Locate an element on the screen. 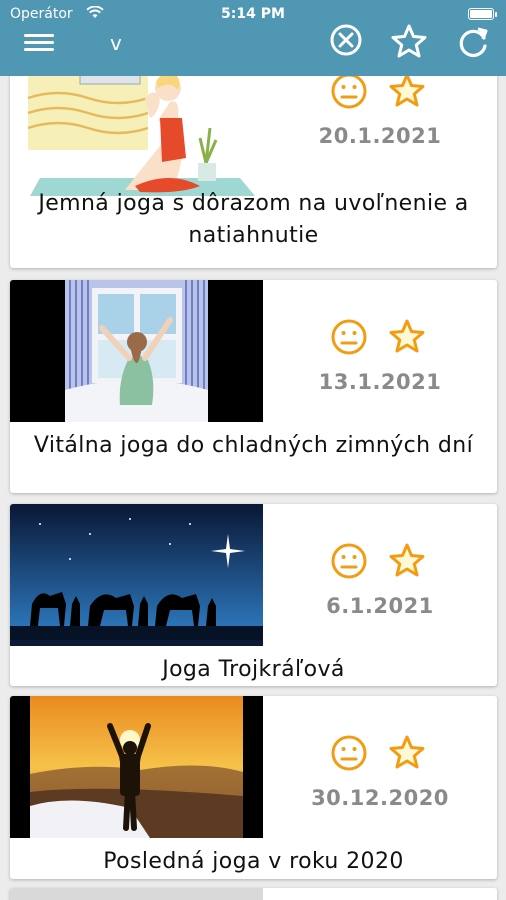 The image size is (506, 900). item-date: 30.12.2020 is located at coordinates (380, 798).